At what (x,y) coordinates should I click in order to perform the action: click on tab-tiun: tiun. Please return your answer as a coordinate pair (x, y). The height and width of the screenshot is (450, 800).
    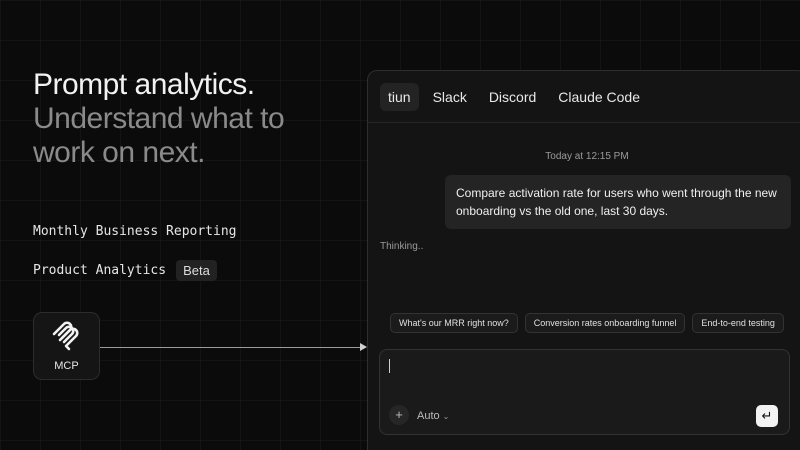
    Looking at the image, I should click on (399, 96).